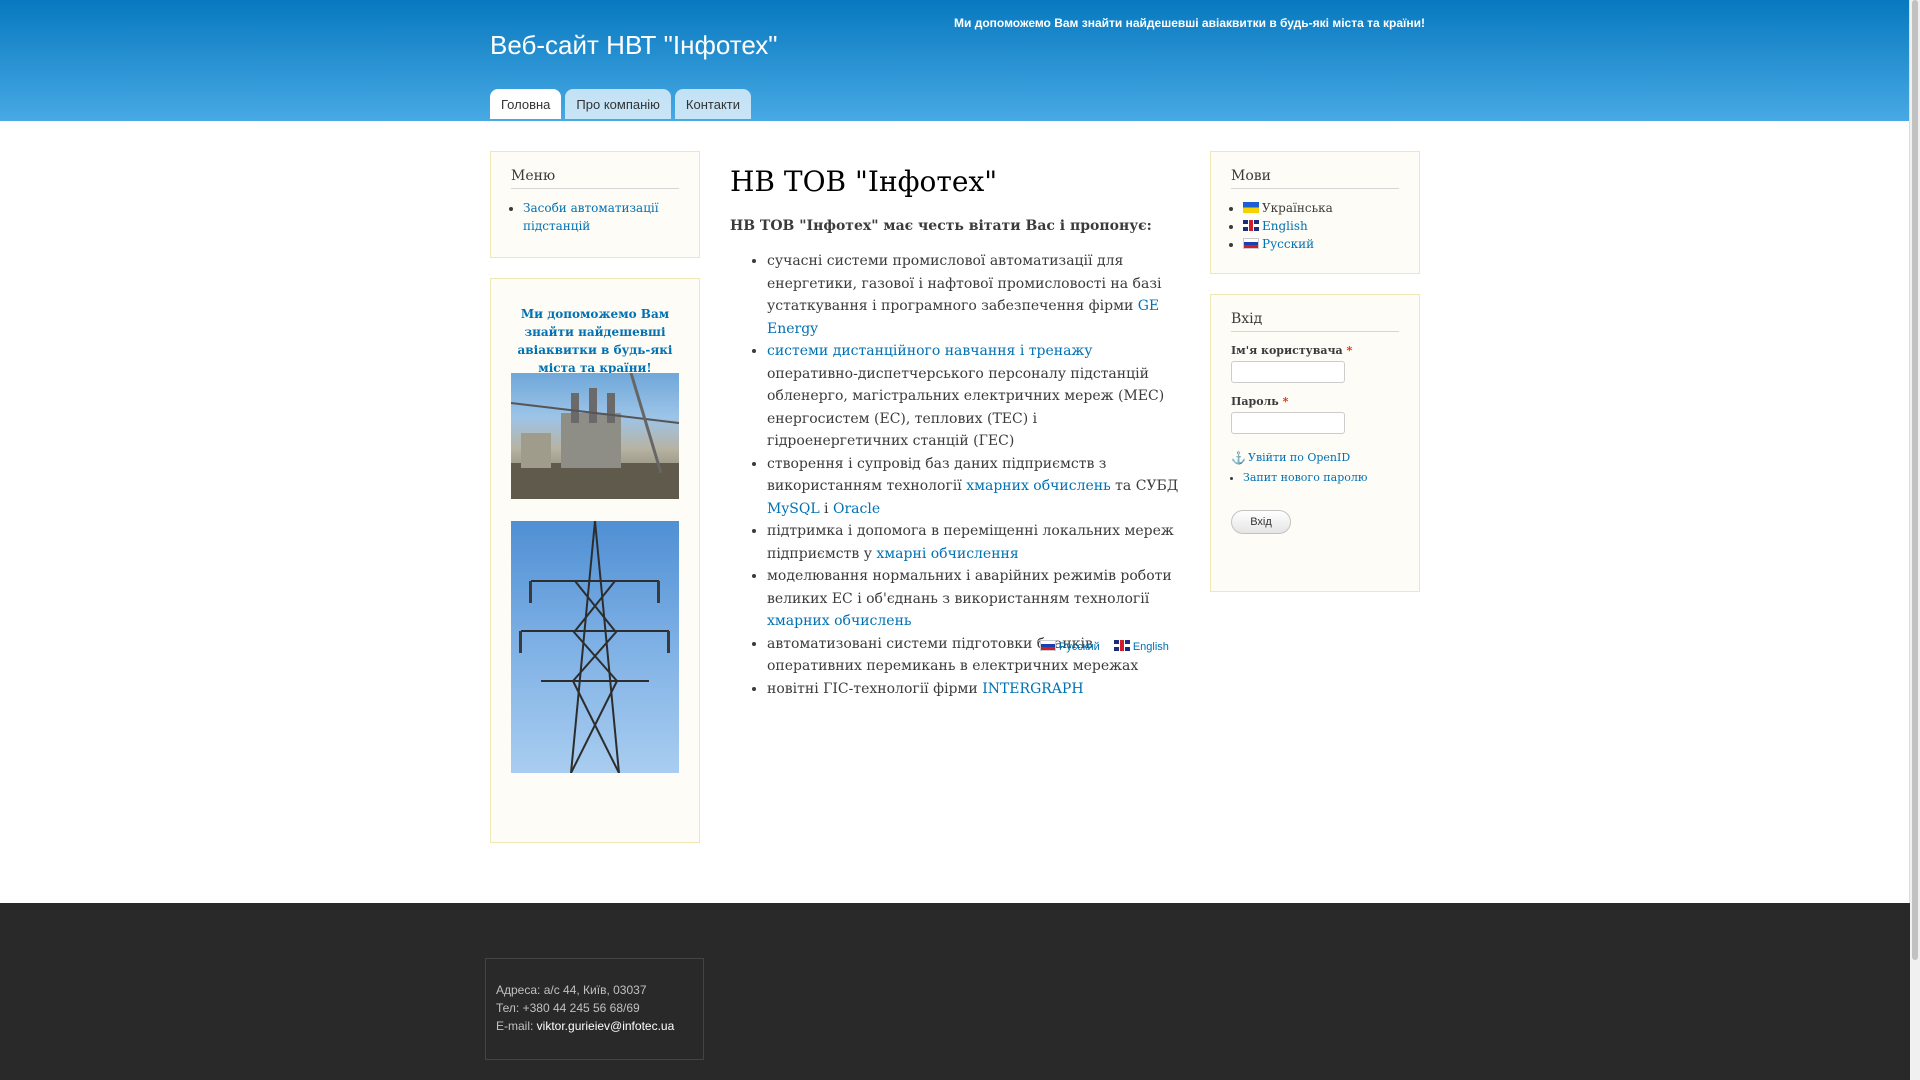  What do you see at coordinates (591, 217) in the screenshot?
I see `menu-item-link: Засоби автоматизації підстанцій` at bounding box center [591, 217].